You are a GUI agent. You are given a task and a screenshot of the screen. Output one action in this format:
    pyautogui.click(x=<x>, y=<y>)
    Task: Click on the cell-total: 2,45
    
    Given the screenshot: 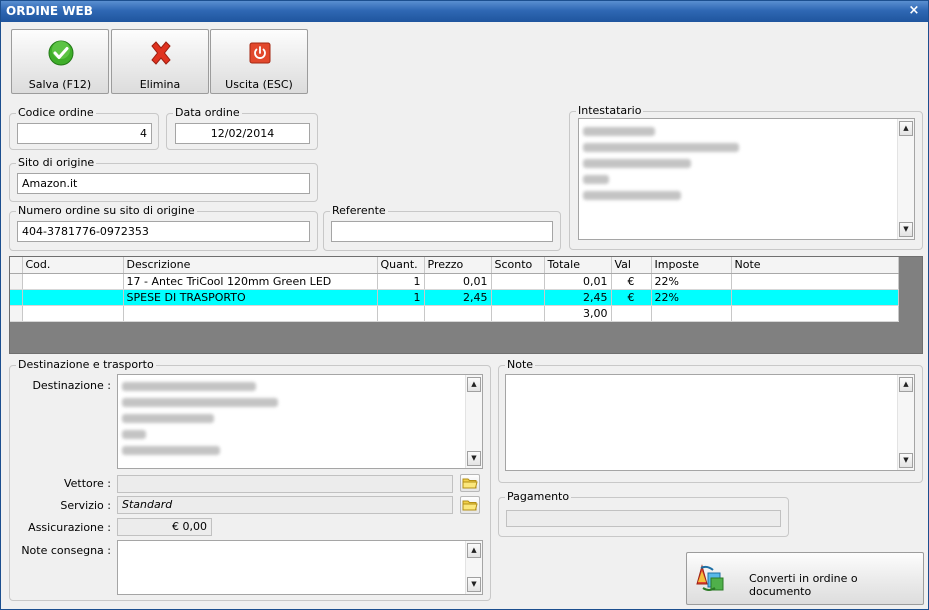 What is the action you would take?
    pyautogui.click(x=578, y=297)
    